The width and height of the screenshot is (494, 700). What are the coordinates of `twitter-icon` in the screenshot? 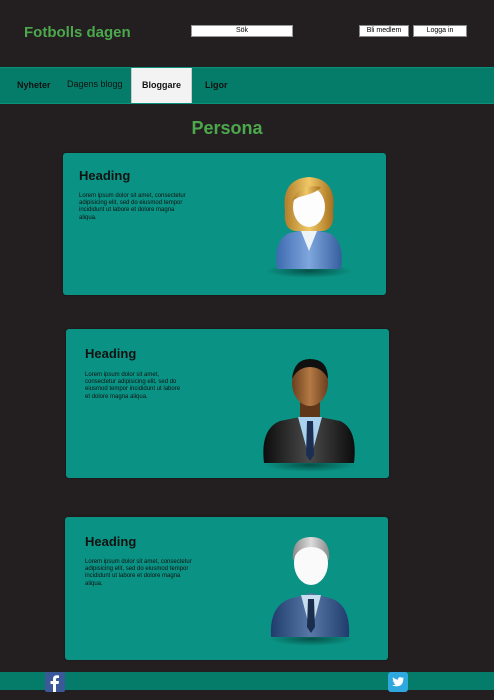 It's located at (398, 682).